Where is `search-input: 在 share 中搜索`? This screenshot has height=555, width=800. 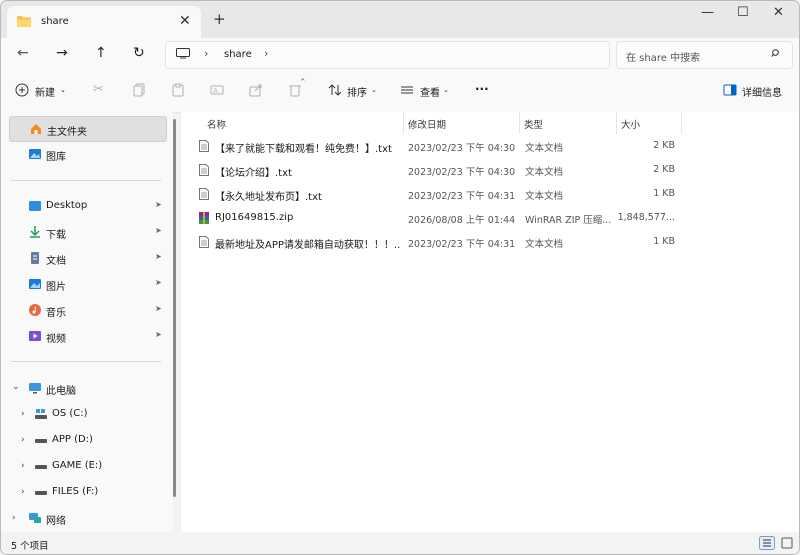
search-input: 在 share 中搜索 is located at coordinates (663, 56).